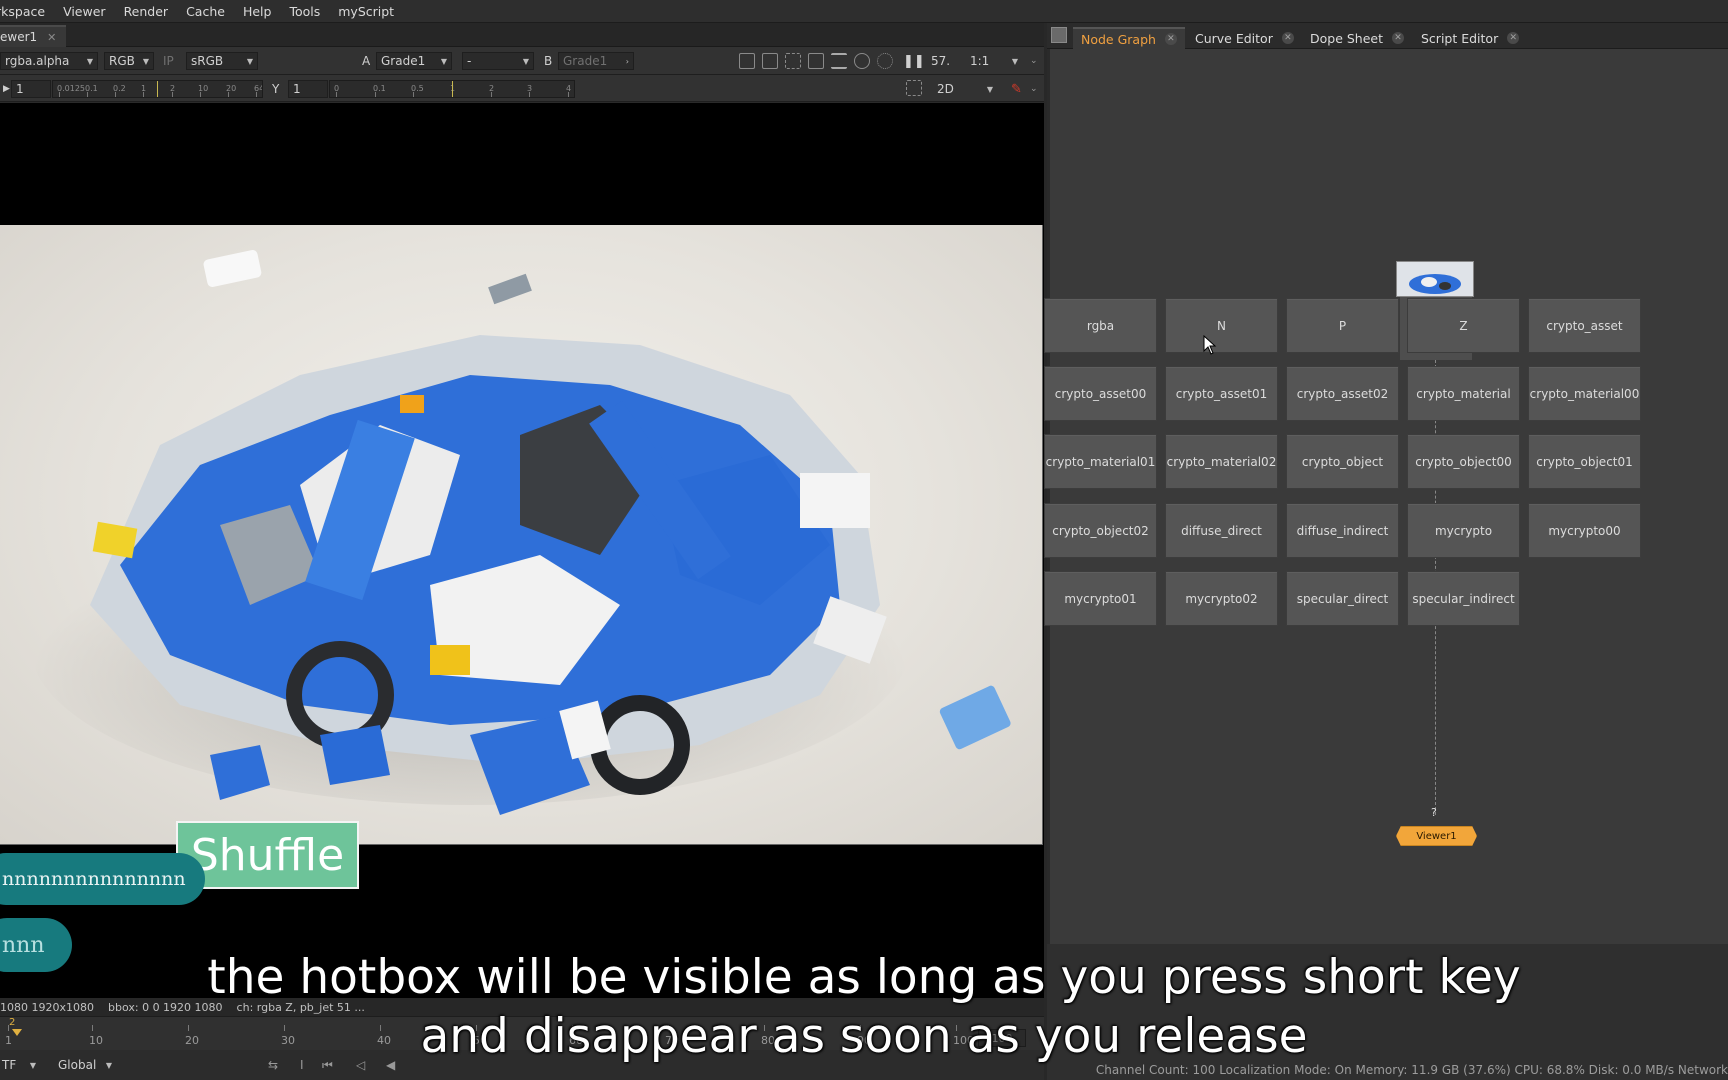 Image resolution: width=1728 pixels, height=1080 pixels. Describe the element at coordinates (1342, 325) in the screenshot. I see `hotbox-button-p: P` at that location.